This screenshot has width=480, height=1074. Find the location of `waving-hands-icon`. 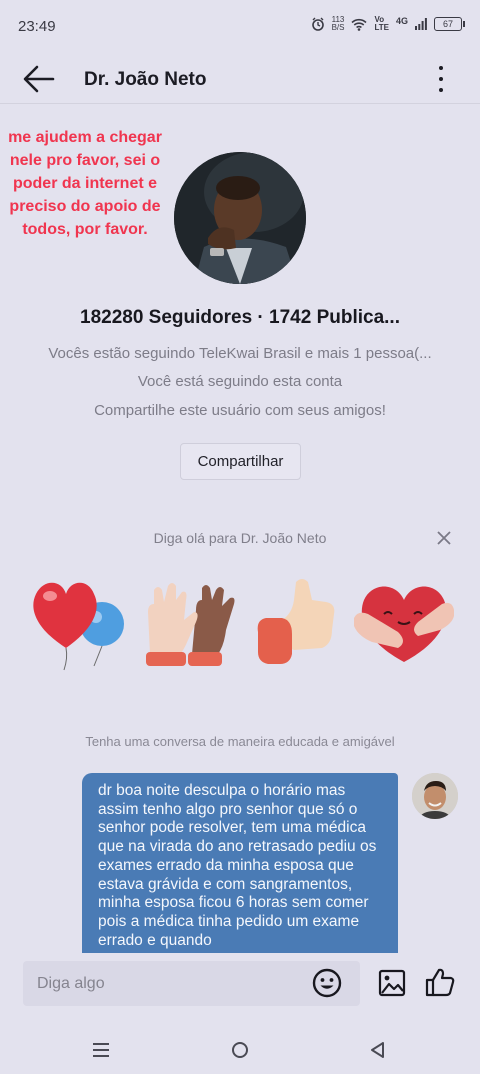

waving-hands-icon is located at coordinates (190, 624).